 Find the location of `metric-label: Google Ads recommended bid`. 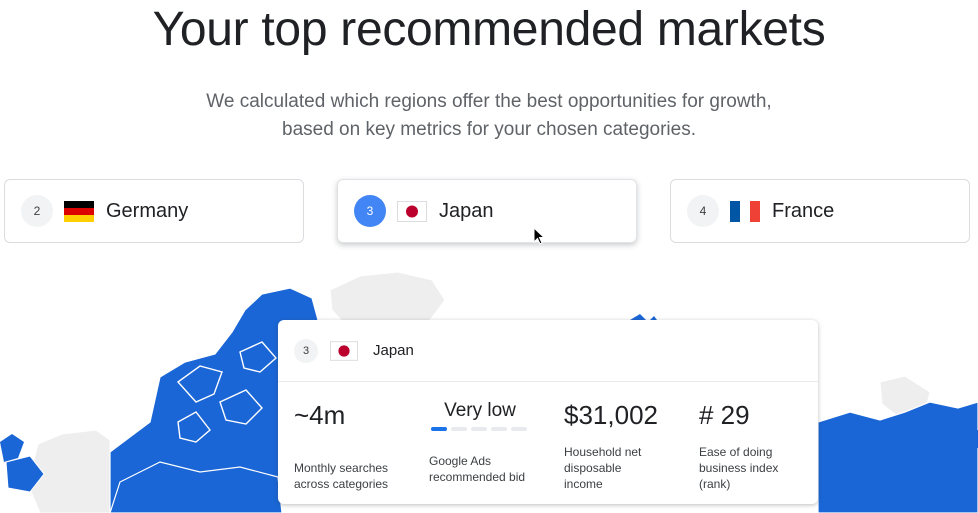

metric-label: Google Ads recommended bid is located at coordinates (484, 469).